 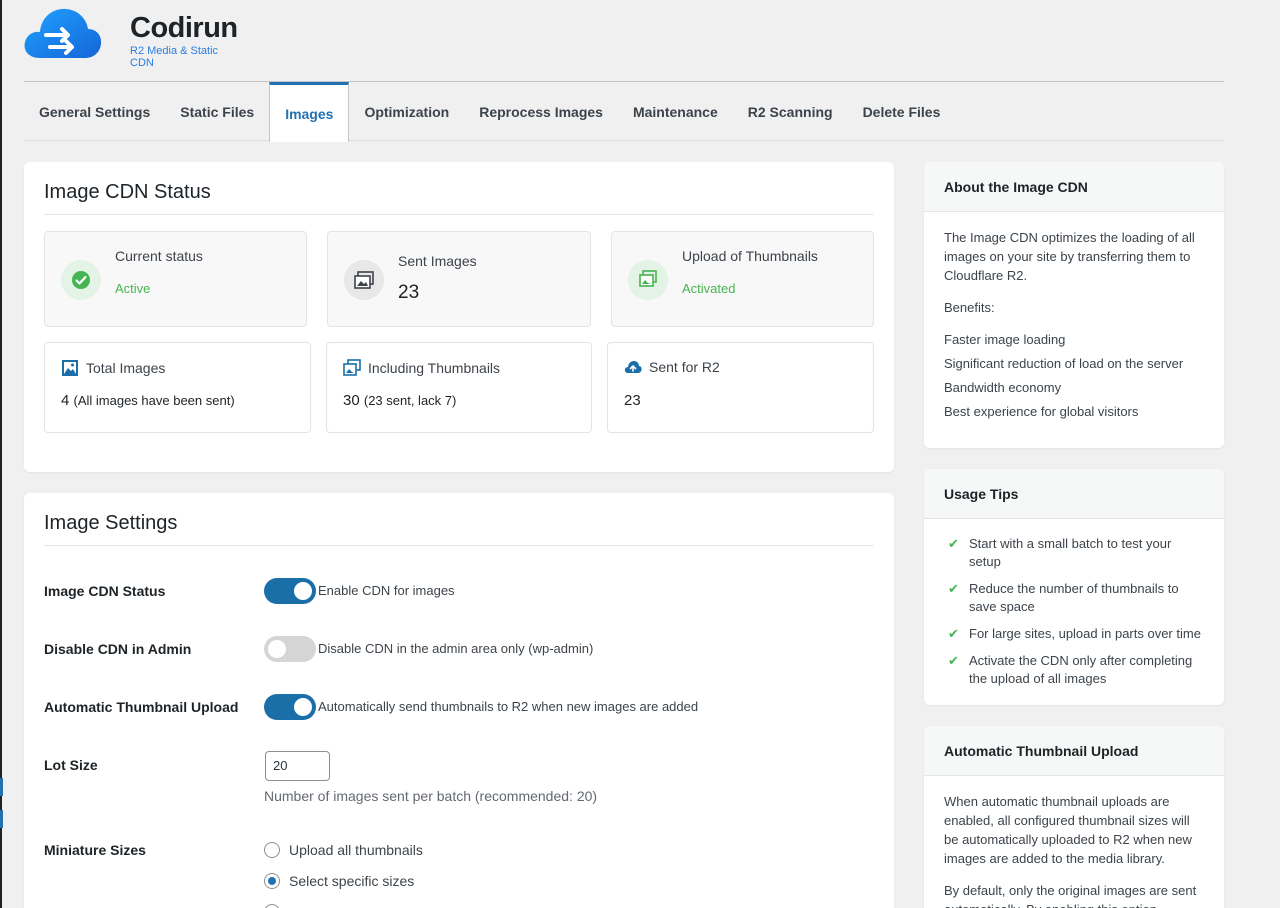 I want to click on tips-title: Usage Tips, so click(x=1074, y=494).